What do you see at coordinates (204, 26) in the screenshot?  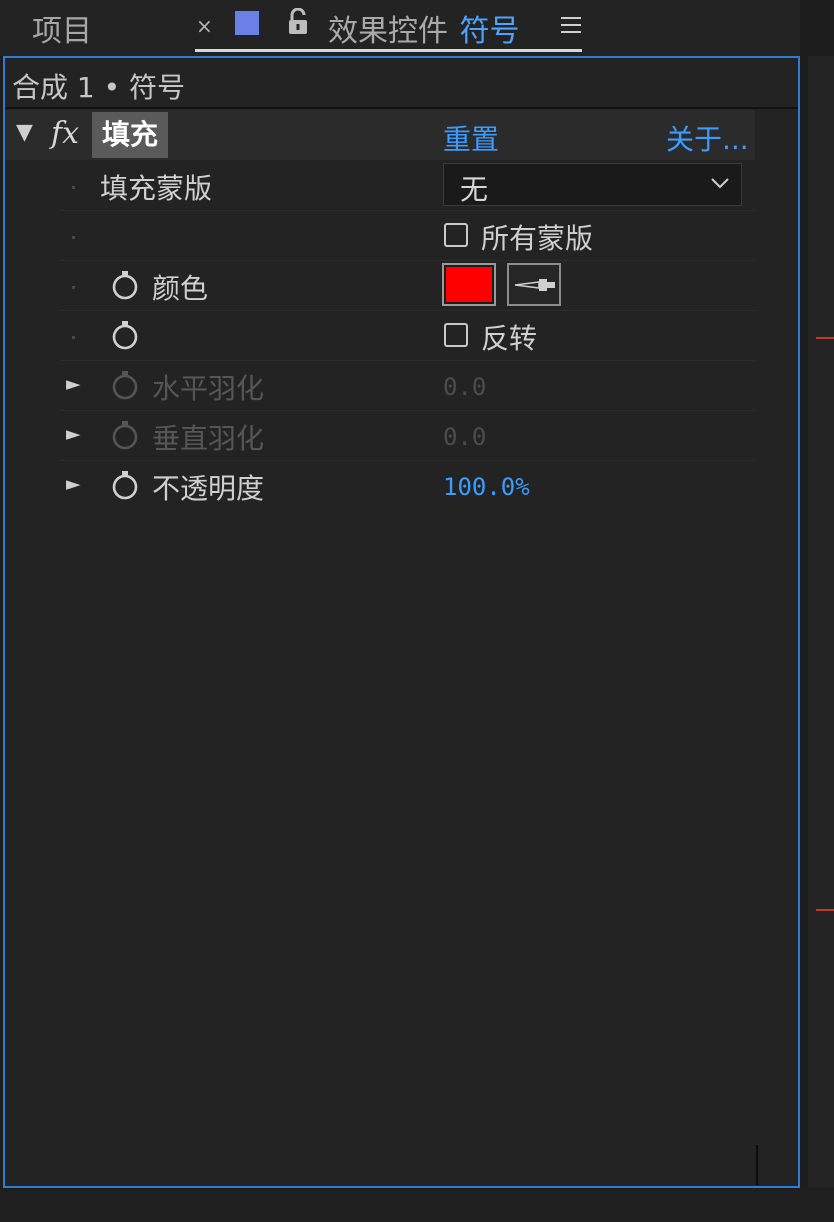 I see `close-icon: ×` at bounding box center [204, 26].